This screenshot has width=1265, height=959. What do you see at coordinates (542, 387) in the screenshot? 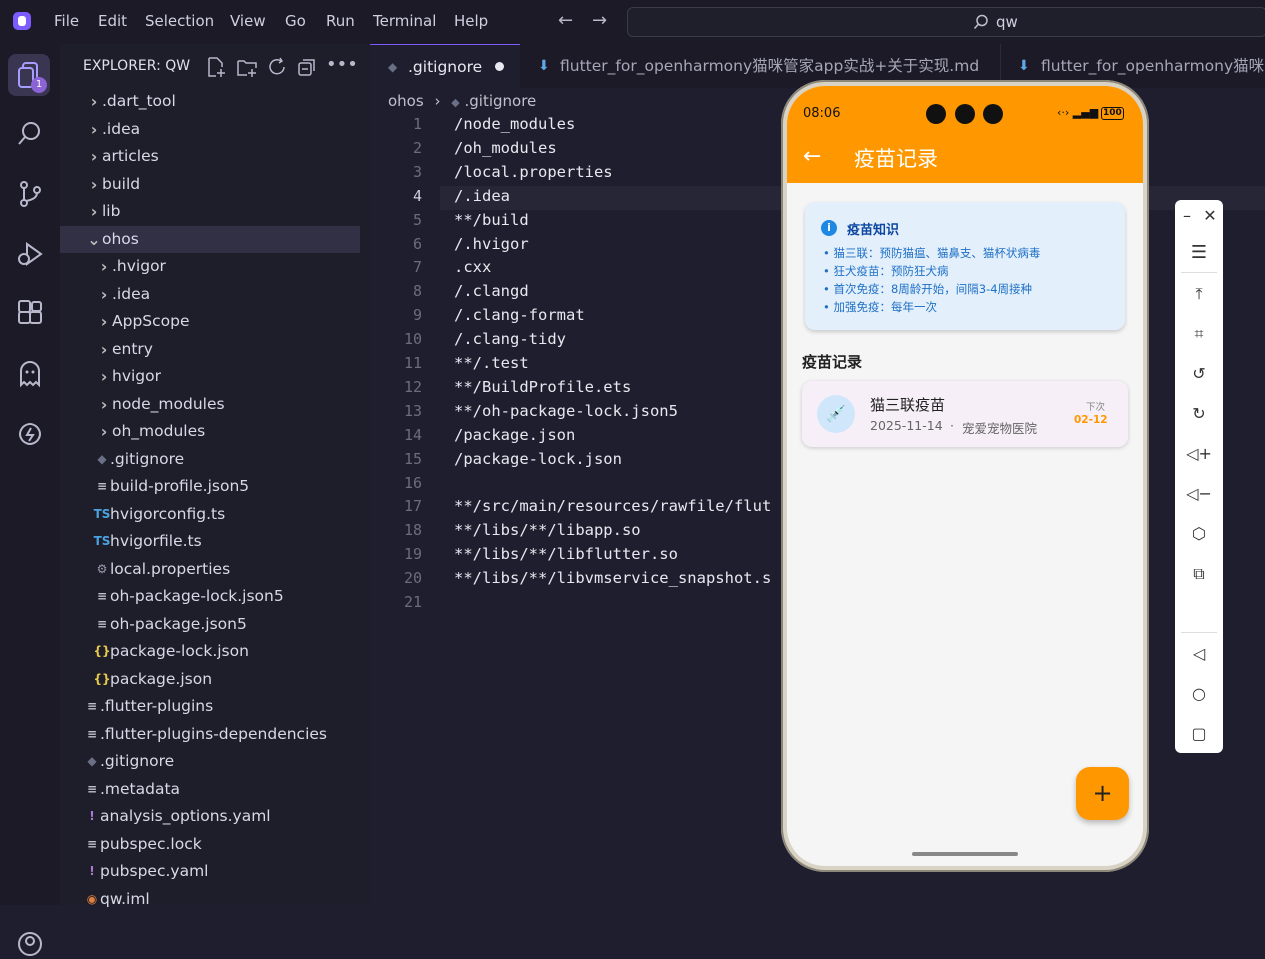
I see `code-line: **/BuildProfile.ets` at bounding box center [542, 387].